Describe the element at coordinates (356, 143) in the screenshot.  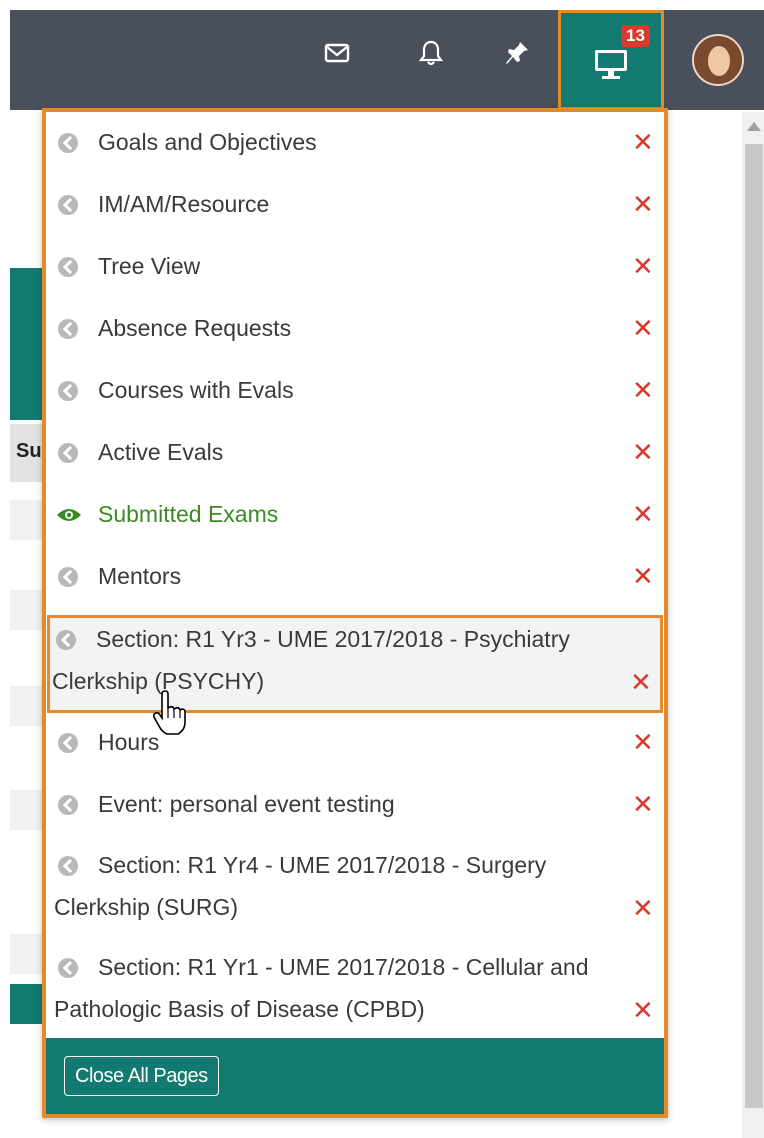
I see `page-item-goals-and-objectives: Goals and Objectives ✕` at that location.